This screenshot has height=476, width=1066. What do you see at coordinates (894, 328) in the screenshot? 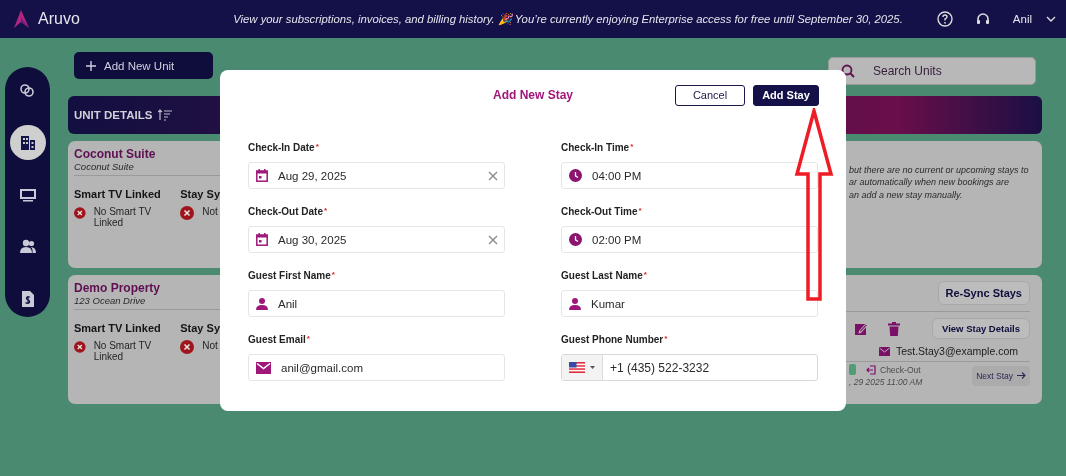
I see `trash-icon` at bounding box center [894, 328].